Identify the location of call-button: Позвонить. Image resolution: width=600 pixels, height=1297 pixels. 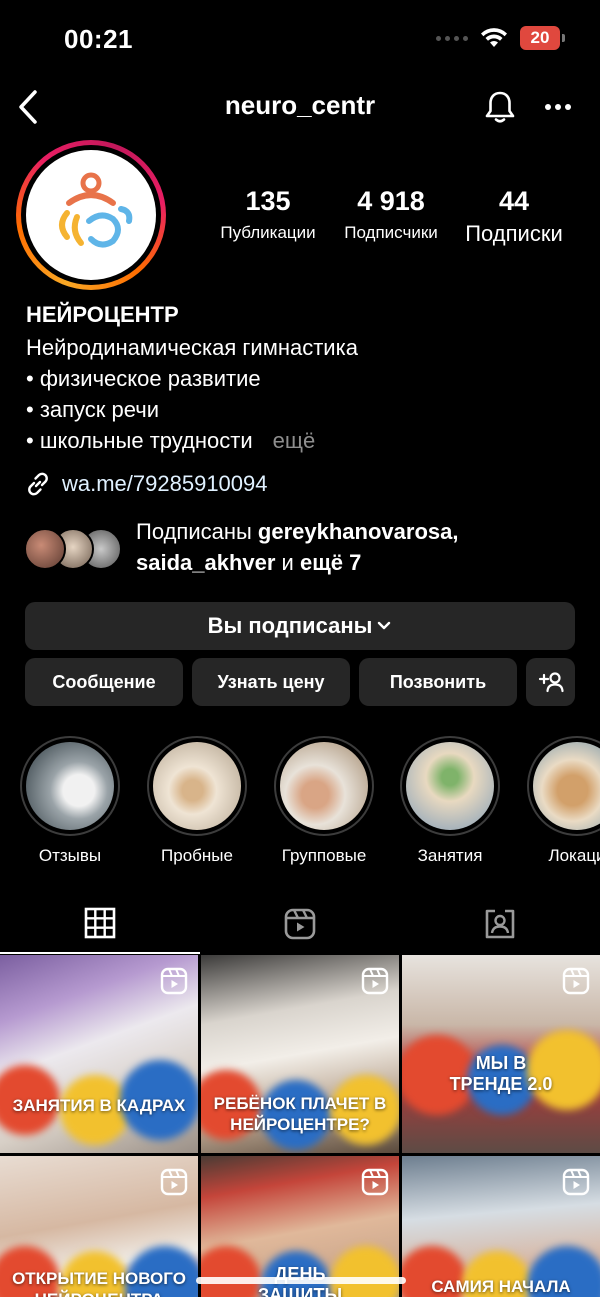
(438, 682).